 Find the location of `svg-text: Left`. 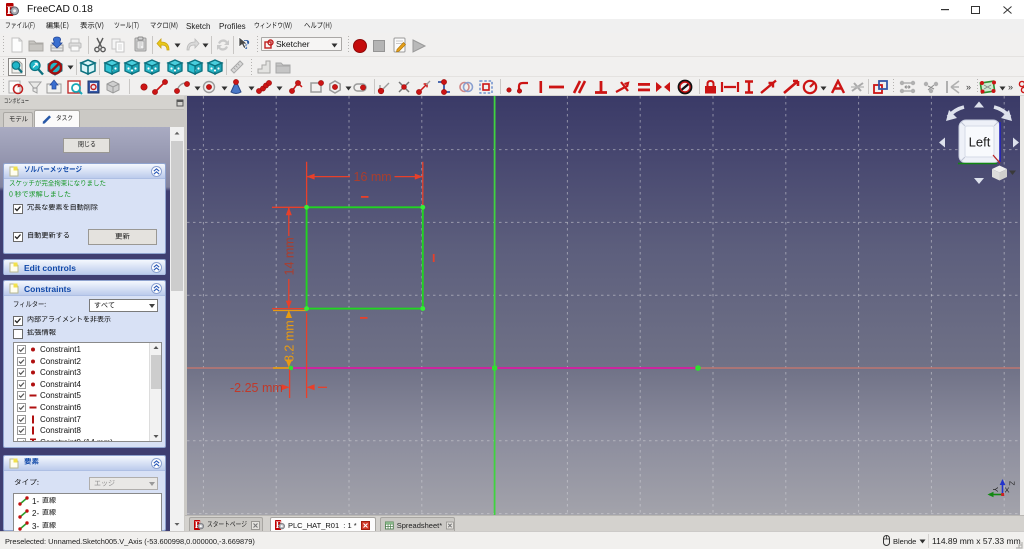

svg-text: Left is located at coordinates (980, 142).